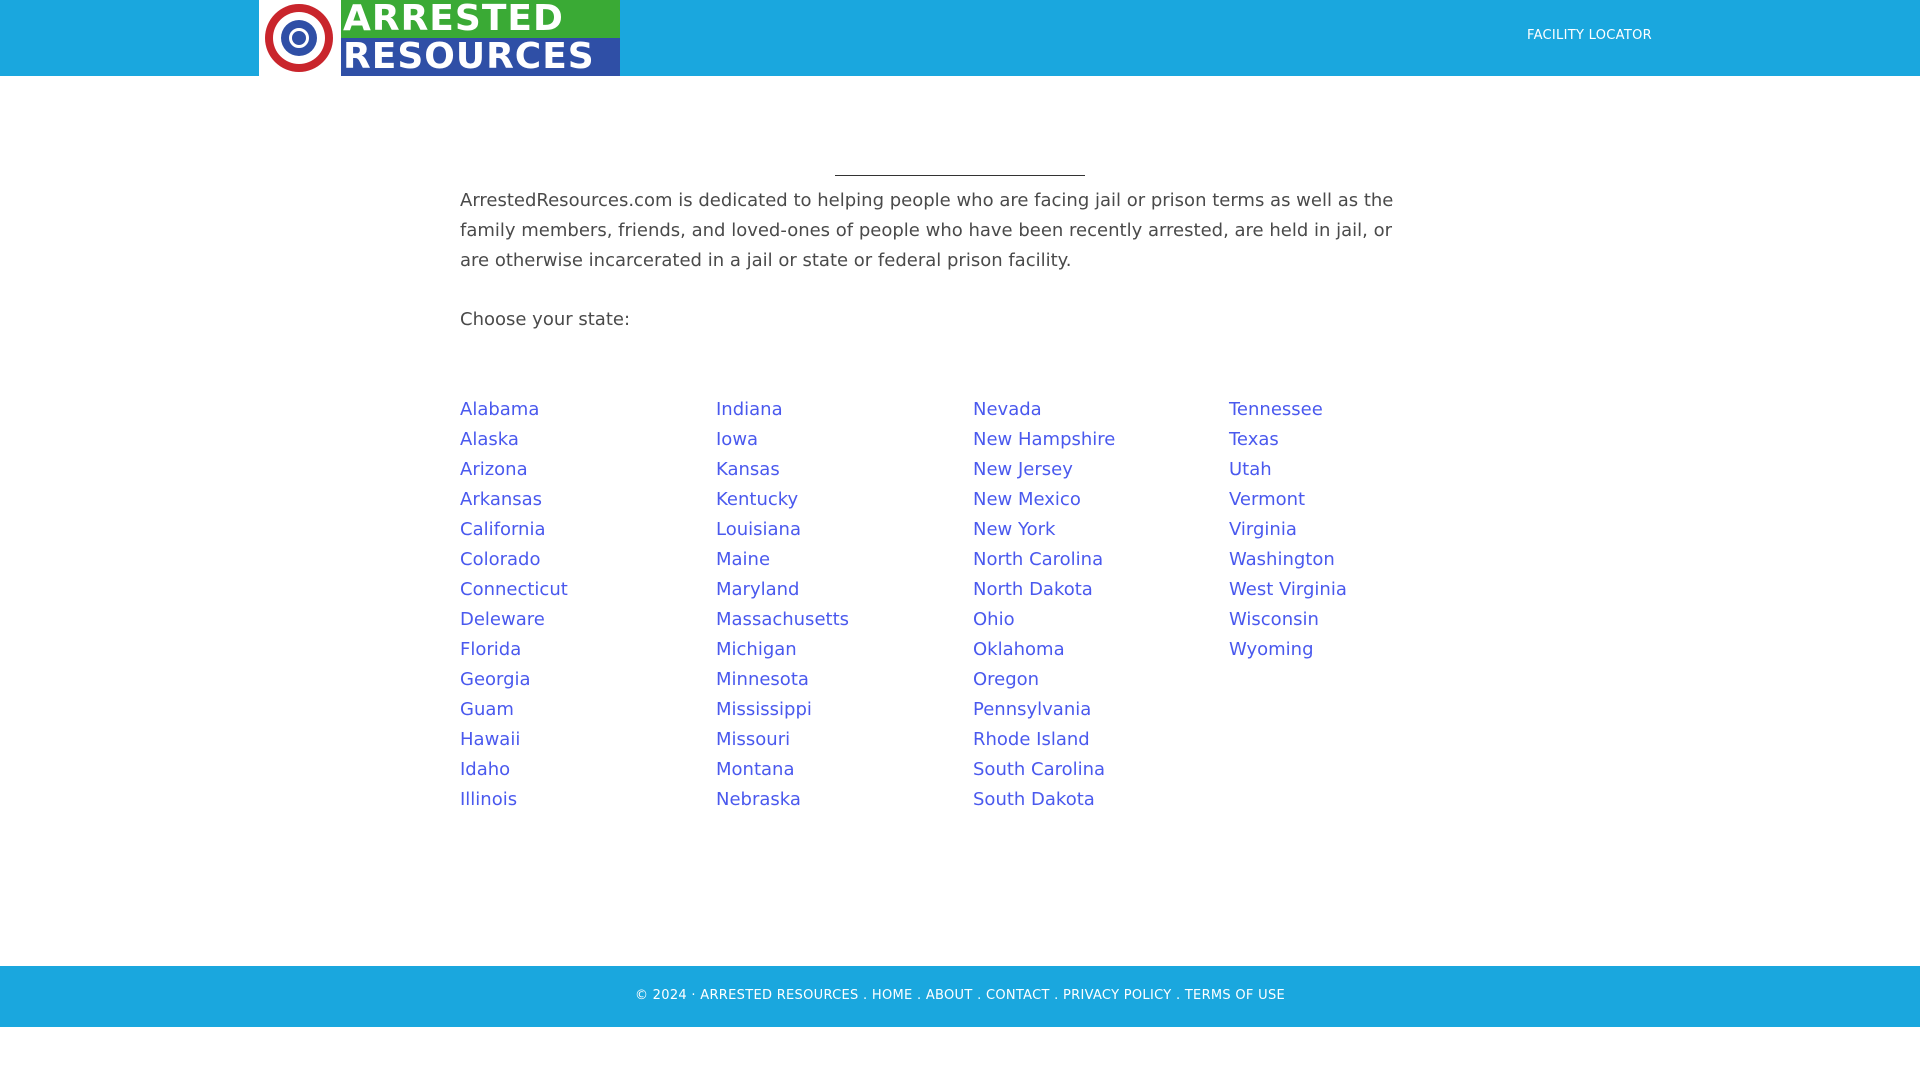 The image size is (1920, 1080). What do you see at coordinates (749, 409) in the screenshot?
I see `state-link-indiana: Indiana` at bounding box center [749, 409].